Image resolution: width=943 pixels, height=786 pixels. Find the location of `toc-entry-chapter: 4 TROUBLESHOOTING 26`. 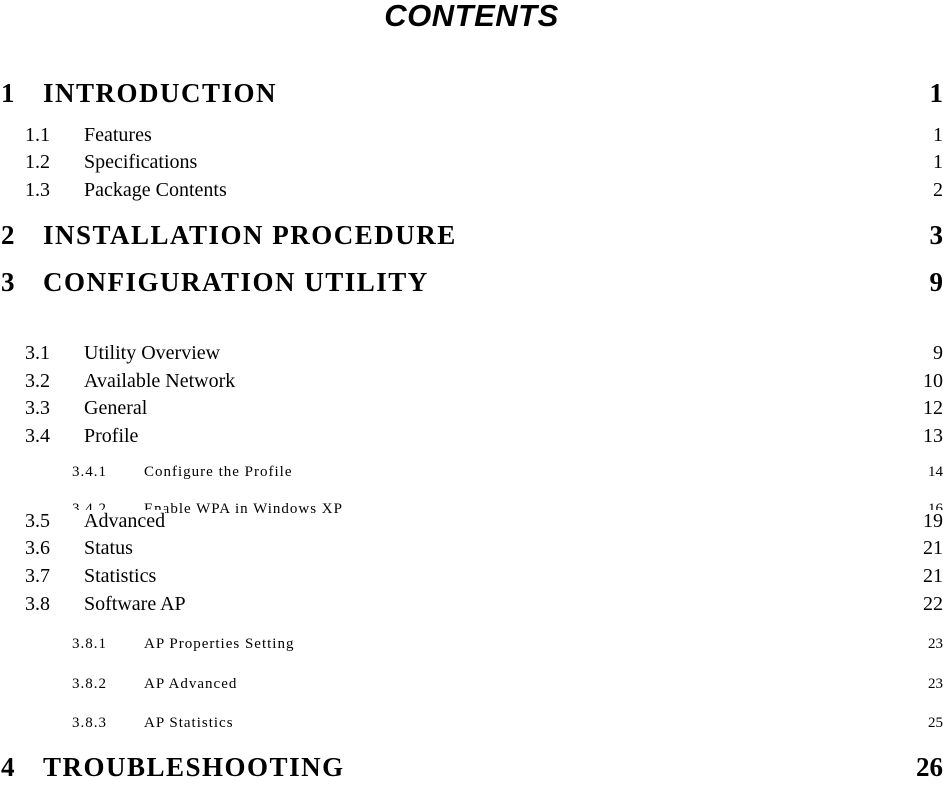

toc-entry-chapter: 4 TROUBLESHOOTING 26 is located at coordinates (471, 769).